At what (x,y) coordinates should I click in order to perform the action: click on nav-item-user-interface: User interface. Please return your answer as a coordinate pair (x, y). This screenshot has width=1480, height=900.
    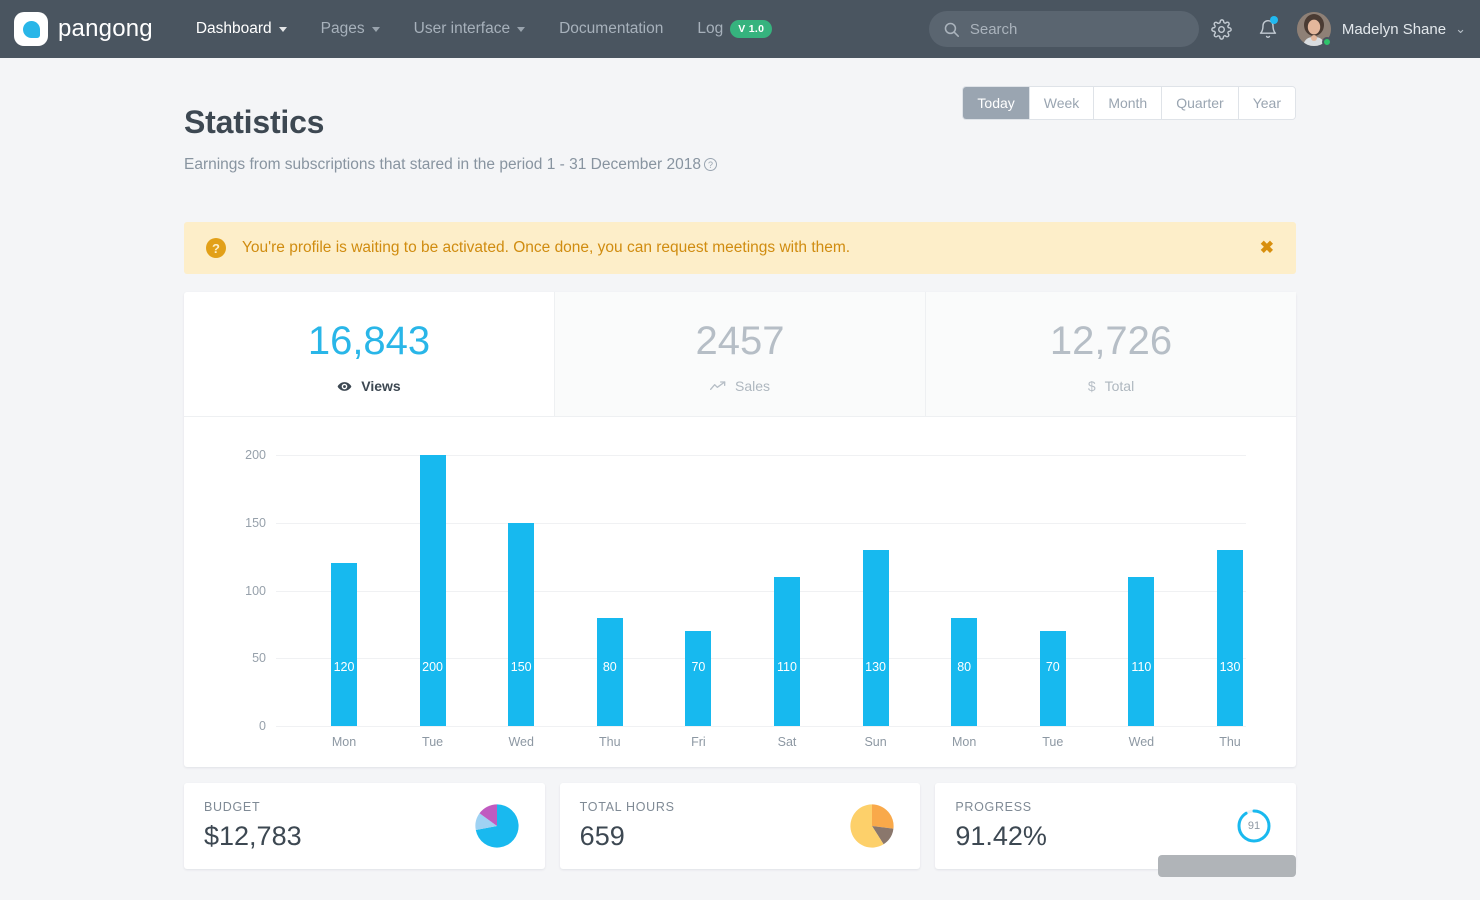
    Looking at the image, I should click on (469, 29).